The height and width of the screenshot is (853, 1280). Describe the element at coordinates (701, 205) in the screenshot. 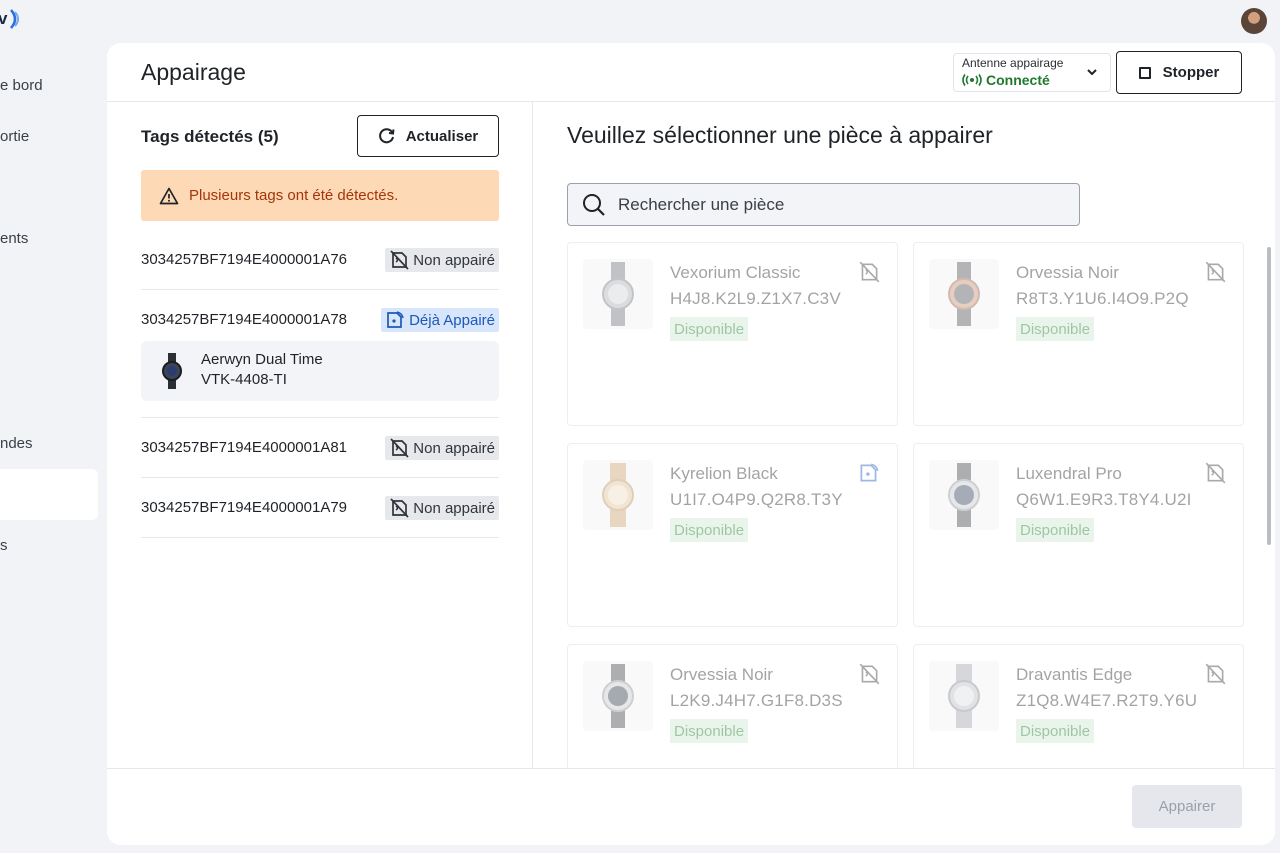

I see `search-input: Rechercher une pièce` at that location.